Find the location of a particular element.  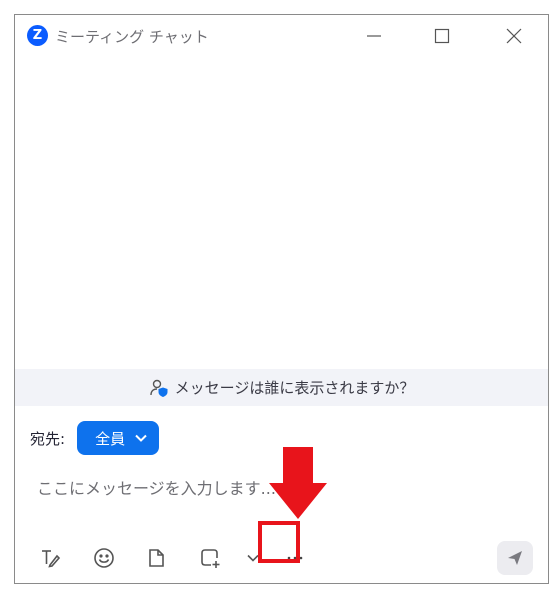

title-bar: Z ミーティング チャット is located at coordinates (281, 36).